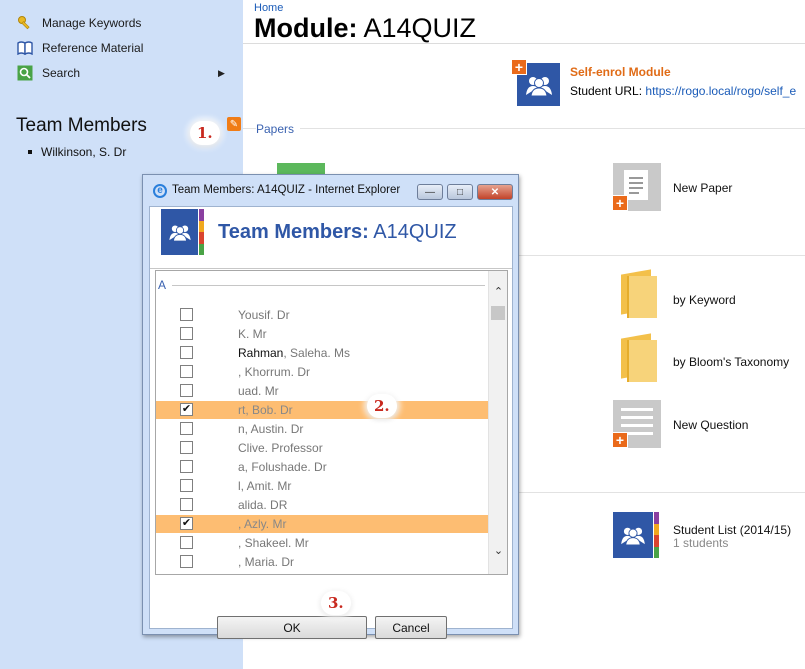 The width and height of the screenshot is (805, 669). I want to click on member-name-text: uad. Mr, so click(258, 391).